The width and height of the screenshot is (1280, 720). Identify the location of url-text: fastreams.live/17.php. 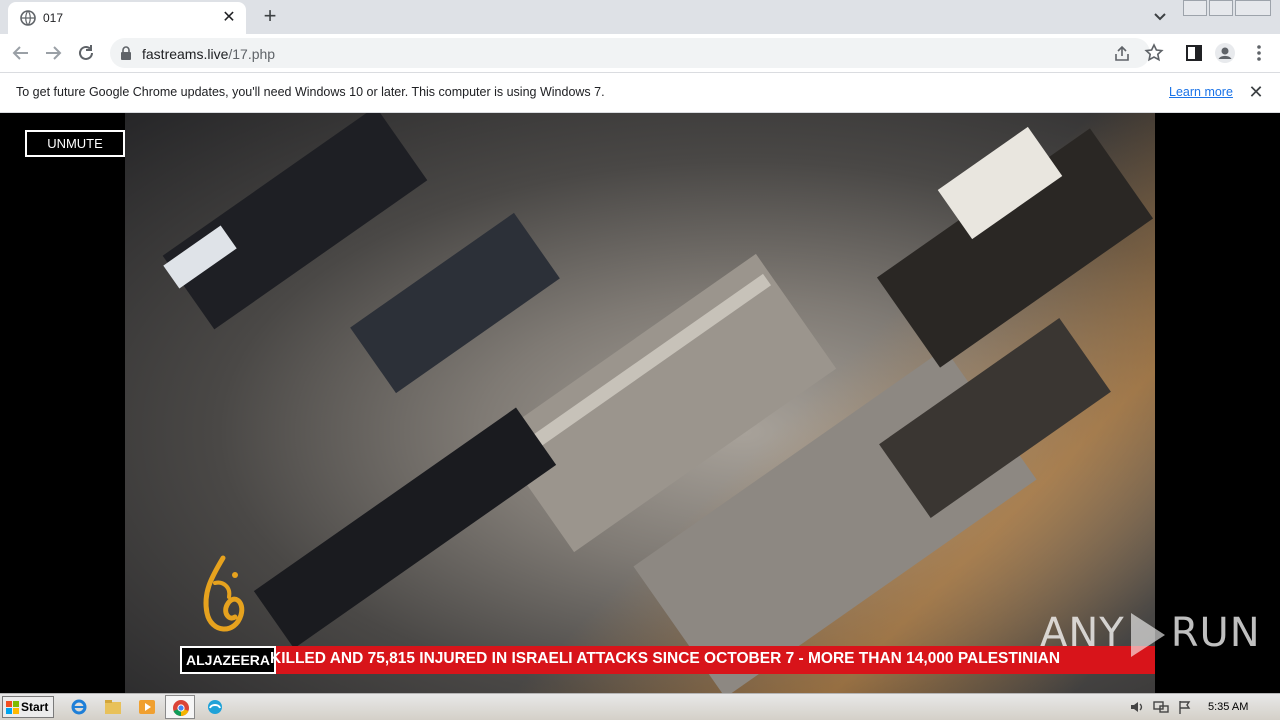
(208, 54).